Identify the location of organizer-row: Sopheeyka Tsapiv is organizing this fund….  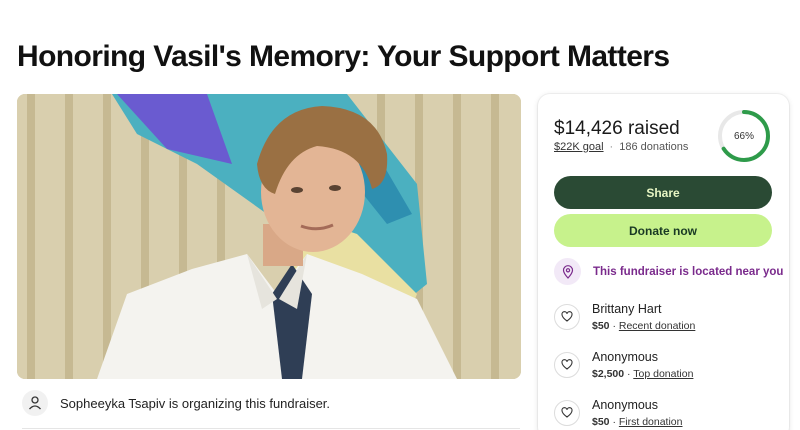
(271, 403).